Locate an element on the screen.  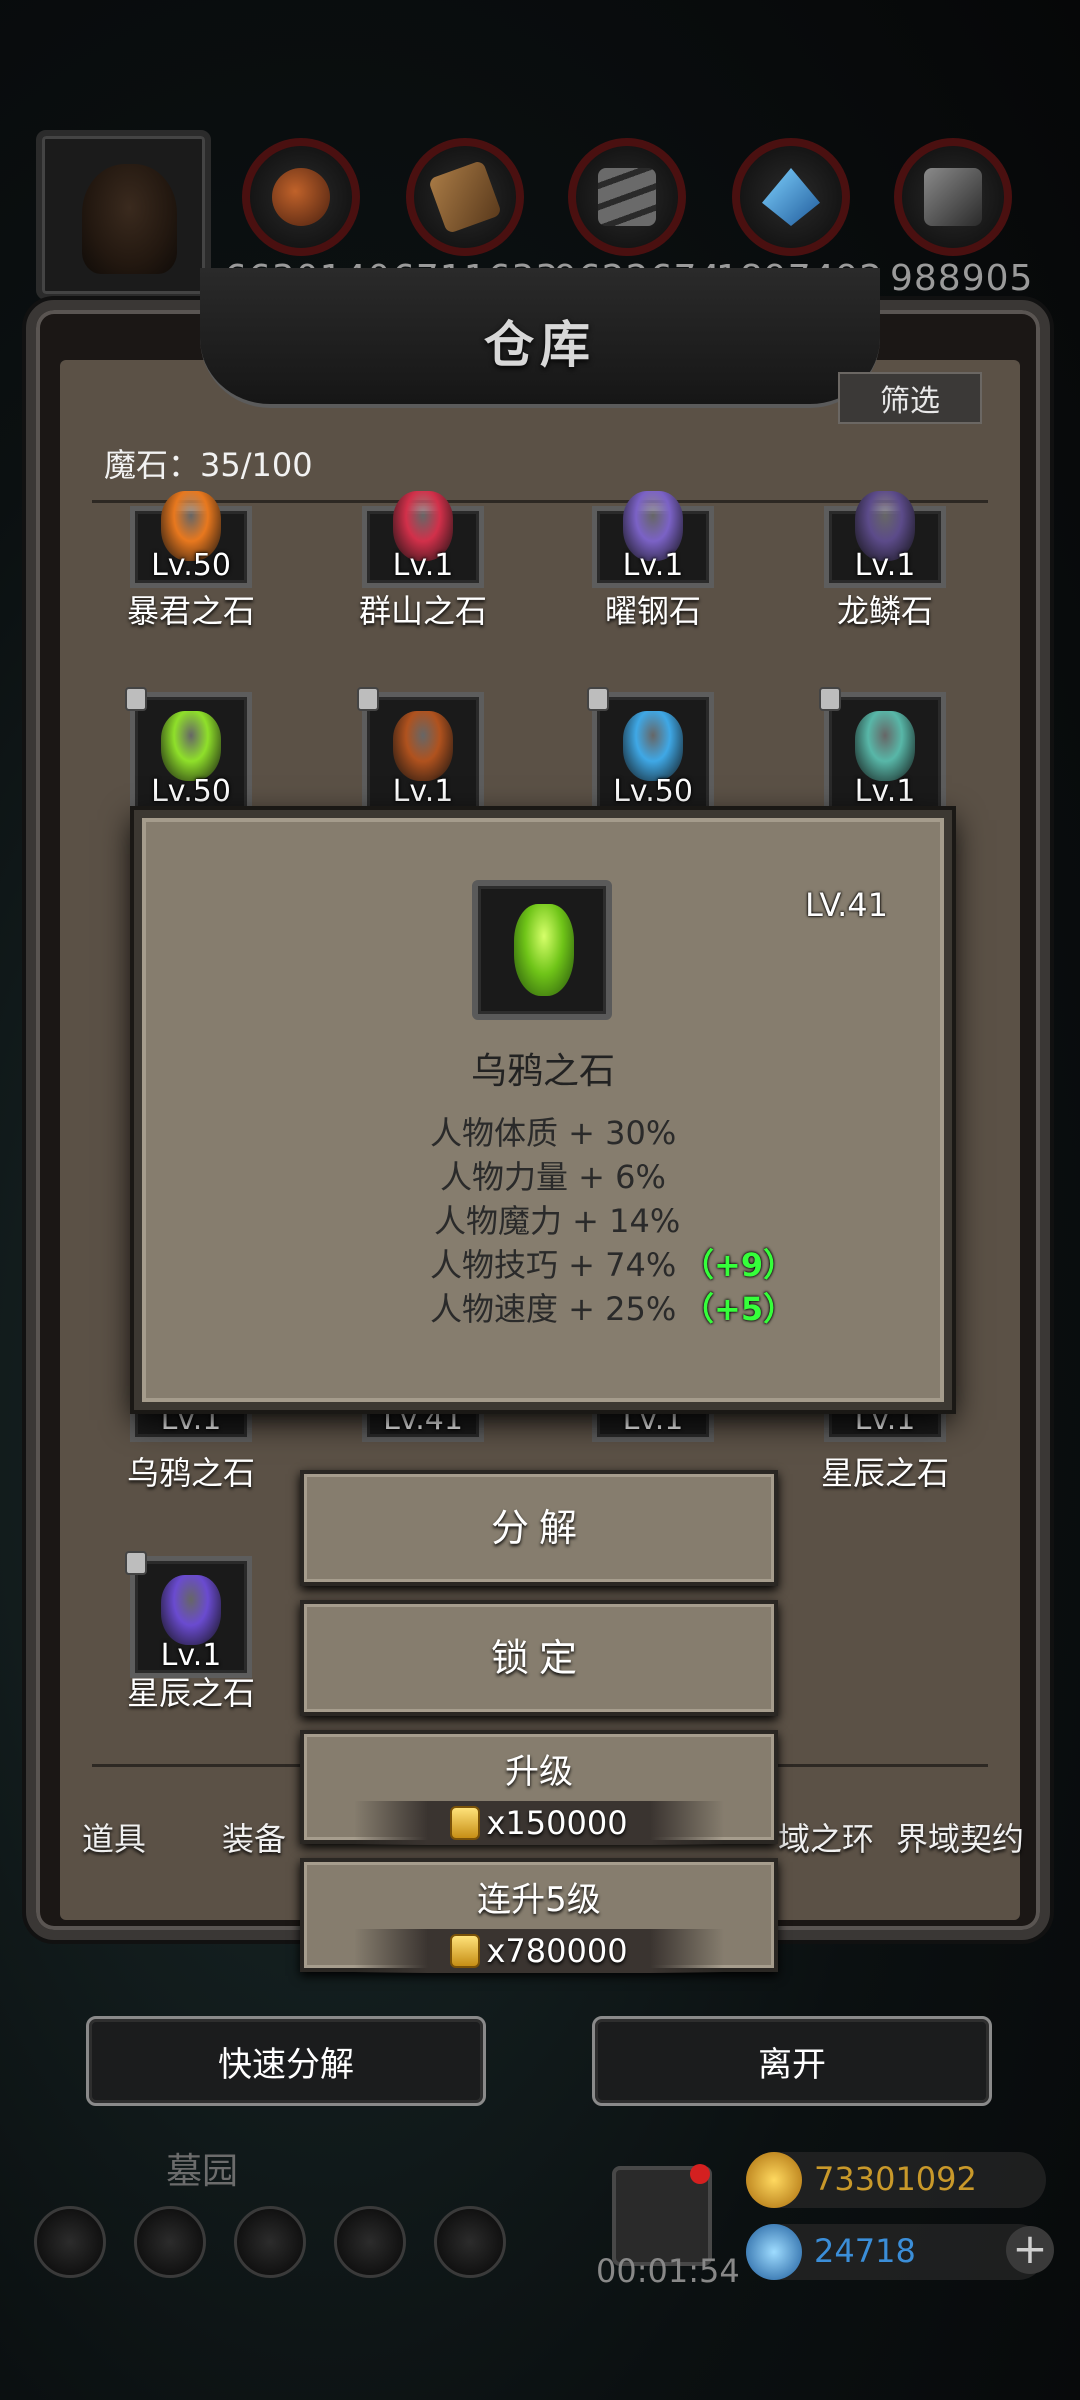
item-detail-level: LV.41 is located at coordinates (846, 905).